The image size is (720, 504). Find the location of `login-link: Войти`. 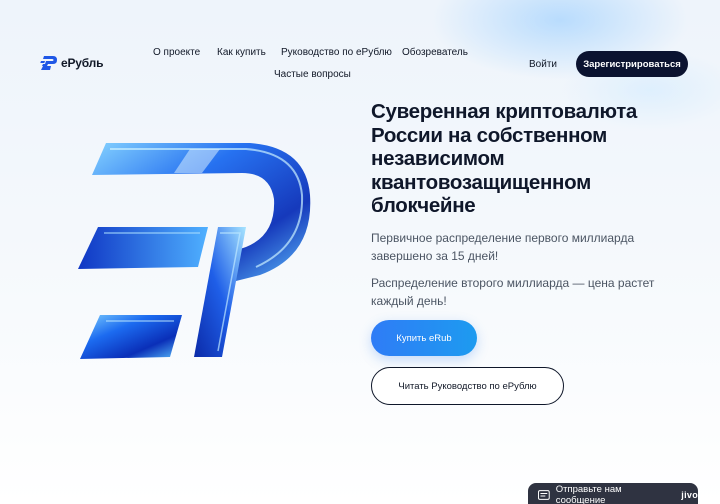

login-link: Войти is located at coordinates (543, 64).